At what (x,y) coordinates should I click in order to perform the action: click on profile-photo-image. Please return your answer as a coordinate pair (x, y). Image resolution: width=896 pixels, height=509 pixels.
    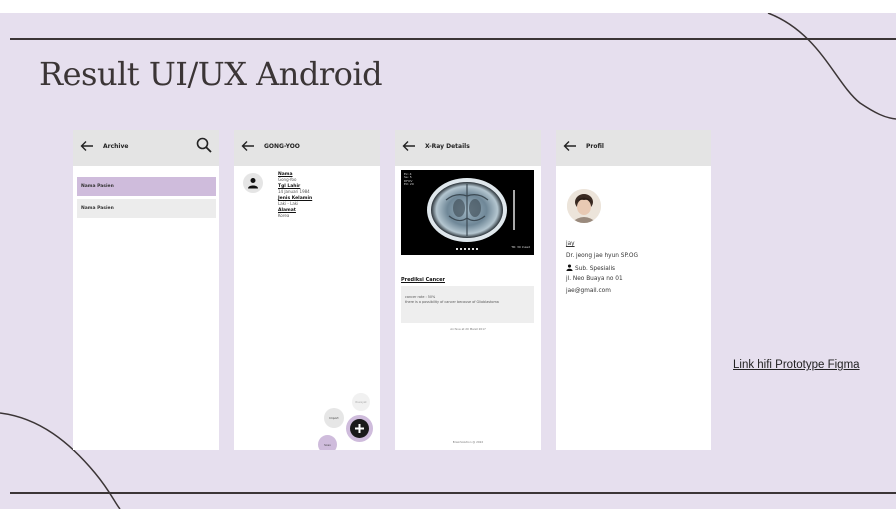
    Looking at the image, I should click on (584, 206).